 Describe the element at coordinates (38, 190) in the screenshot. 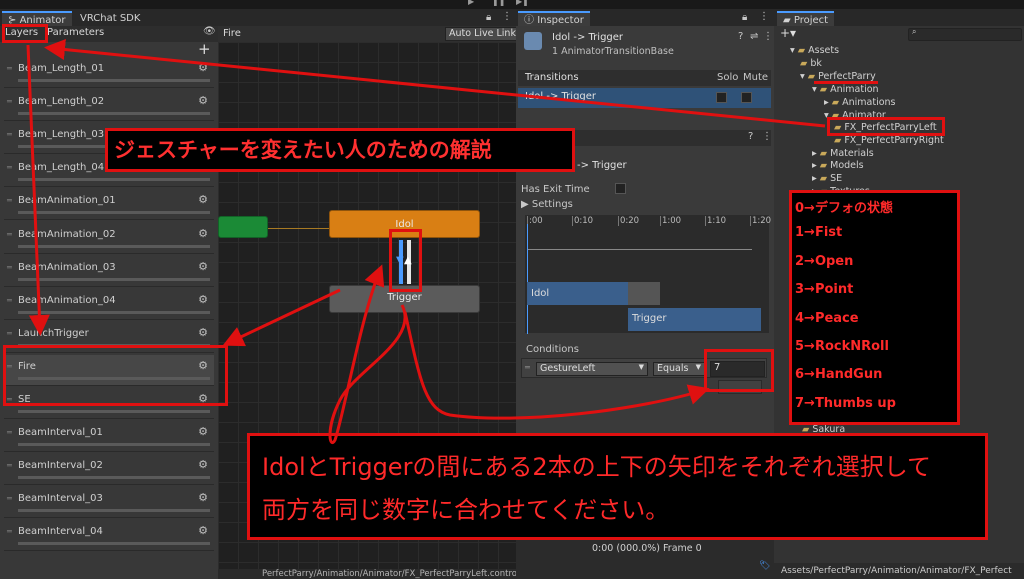

I see `arrow-layers-to-launch` at that location.